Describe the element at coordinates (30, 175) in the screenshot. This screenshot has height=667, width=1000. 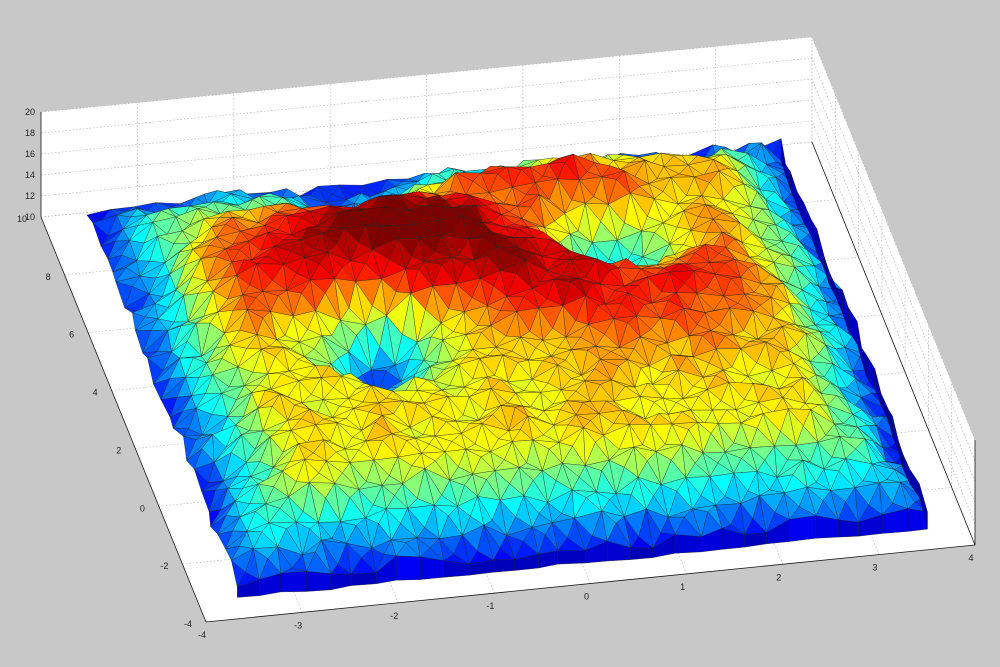
I see `z-tick-label: 14` at that location.